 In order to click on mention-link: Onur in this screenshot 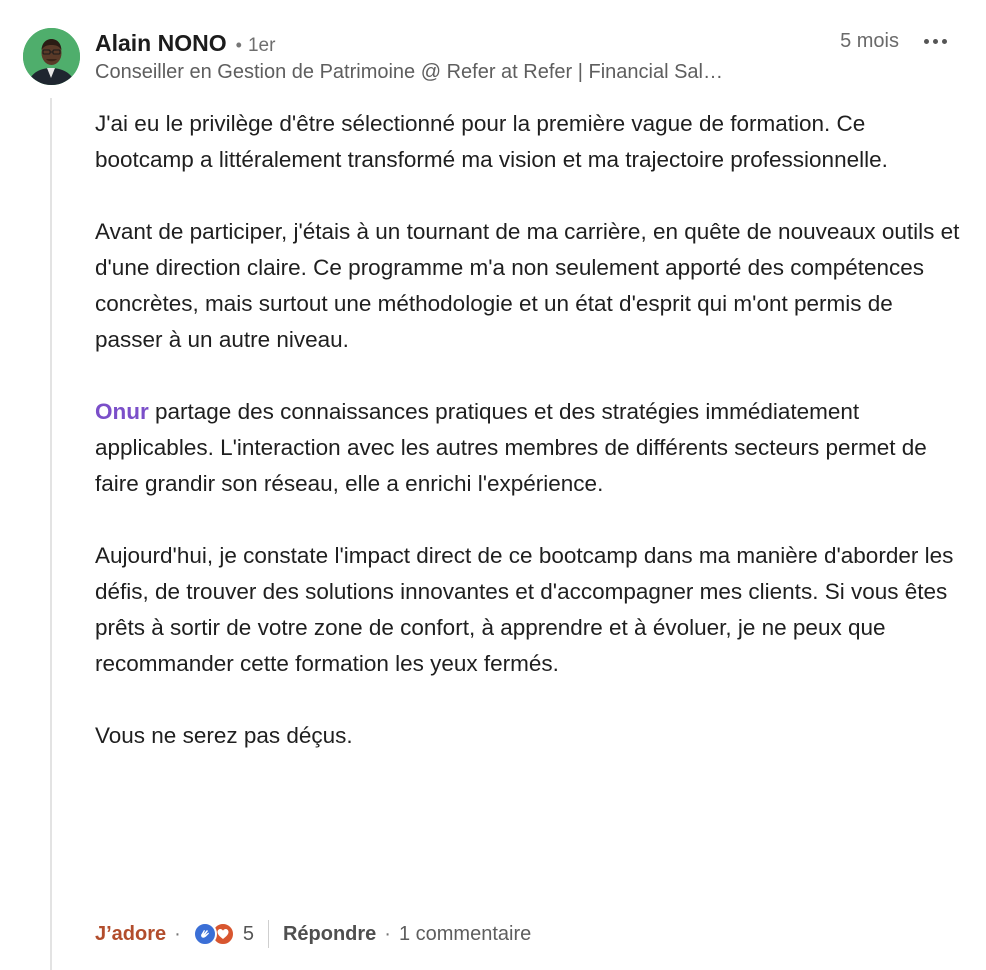, I will do `click(122, 411)`.